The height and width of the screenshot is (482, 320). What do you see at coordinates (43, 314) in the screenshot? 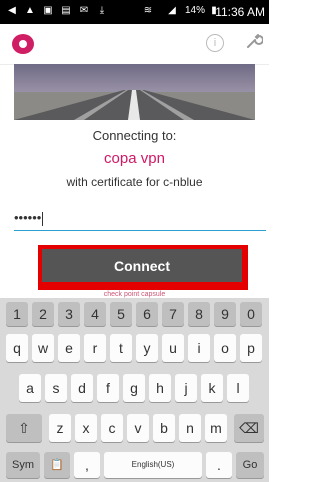
I see `key-2: 2` at bounding box center [43, 314].